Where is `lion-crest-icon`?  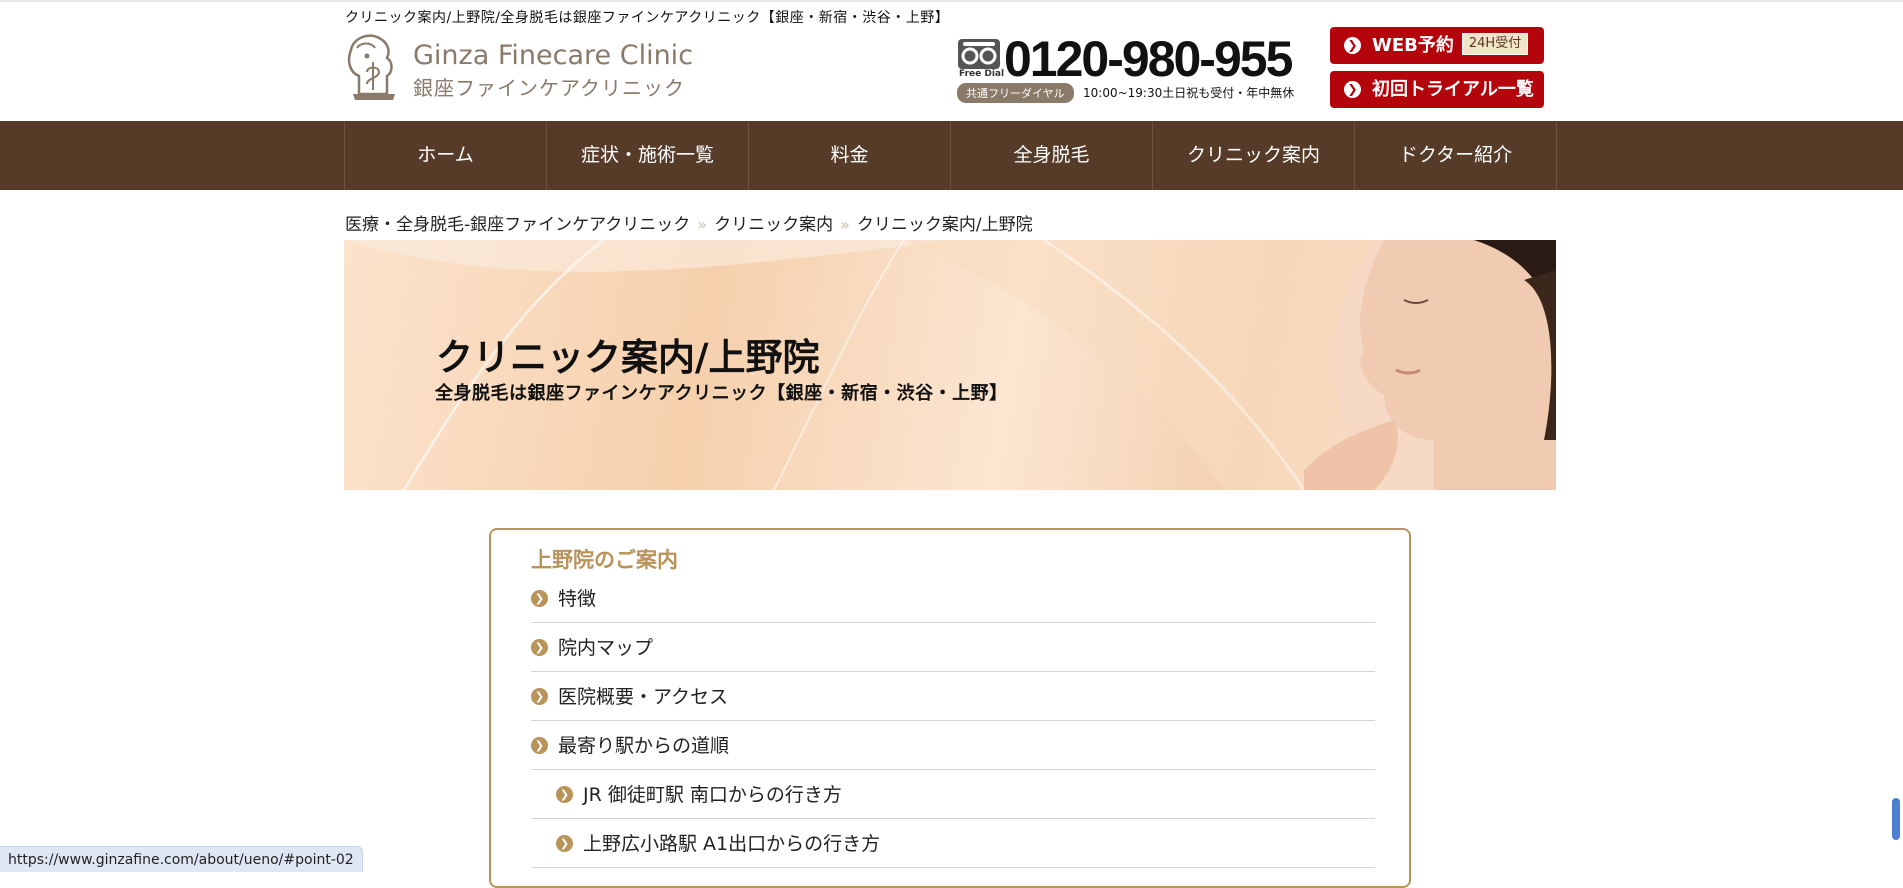
lion-crest-icon is located at coordinates (371, 67).